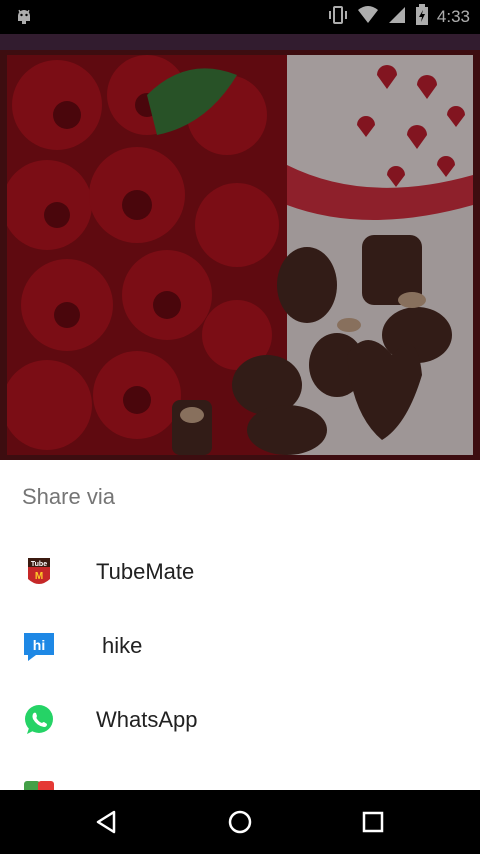 The height and width of the screenshot is (854, 480). Describe the element at coordinates (39, 720) in the screenshot. I see `whatsapp-icon` at that location.